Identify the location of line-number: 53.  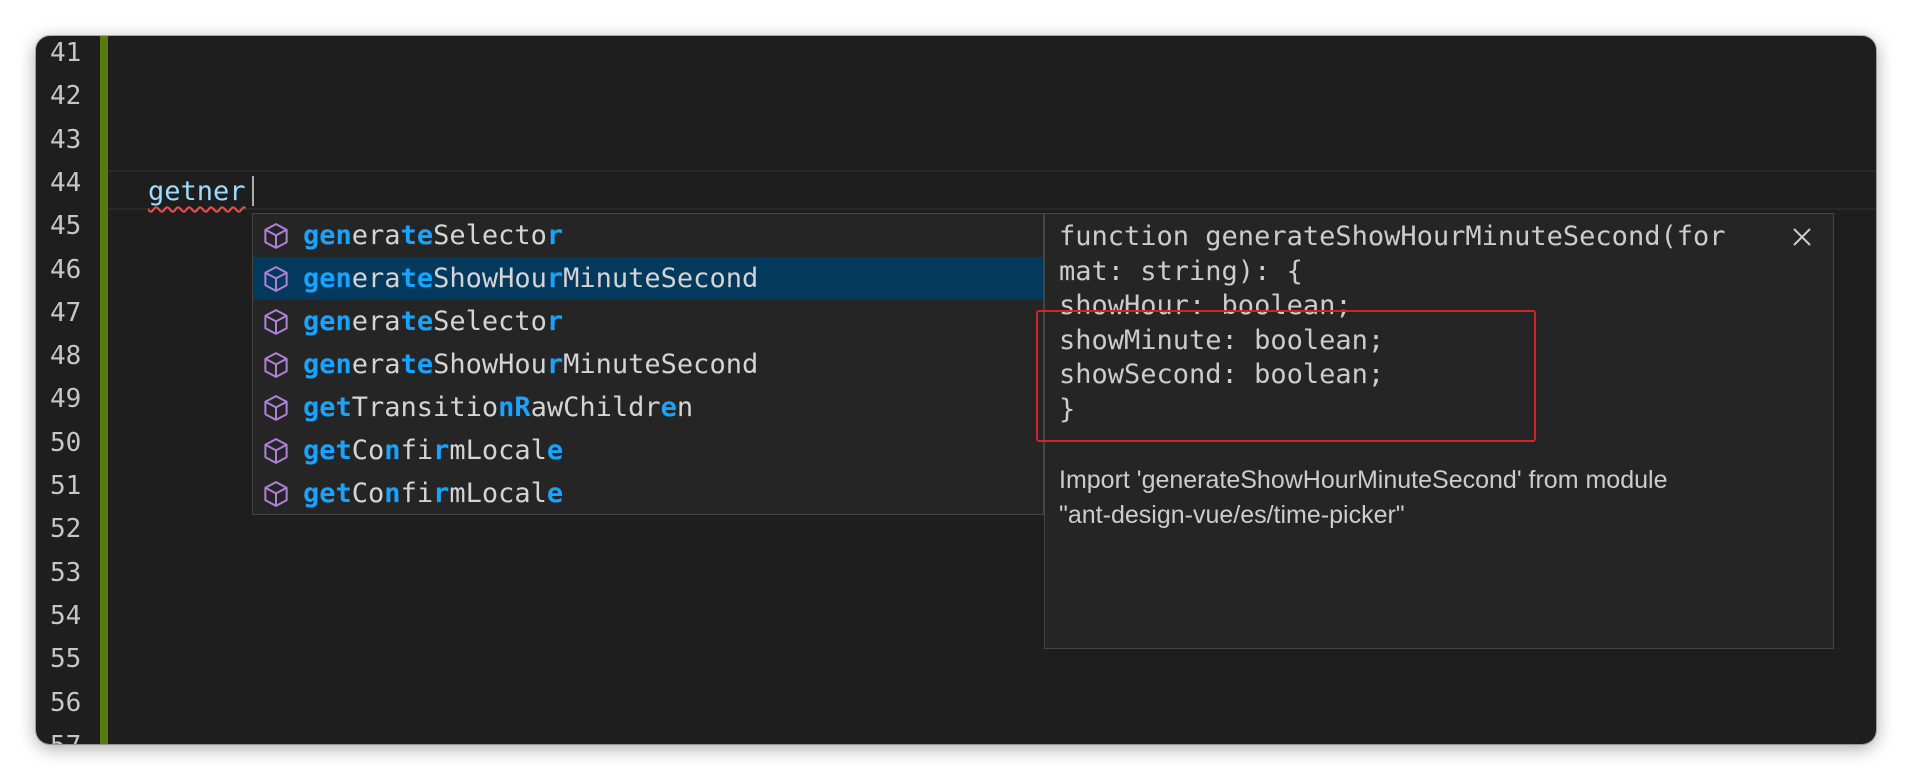
(66, 572).